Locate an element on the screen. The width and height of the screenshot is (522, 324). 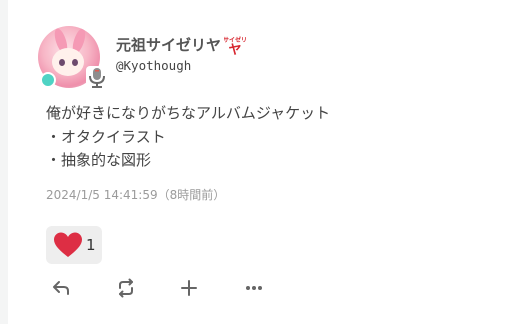
online-status-dot is located at coordinates (48, 80).